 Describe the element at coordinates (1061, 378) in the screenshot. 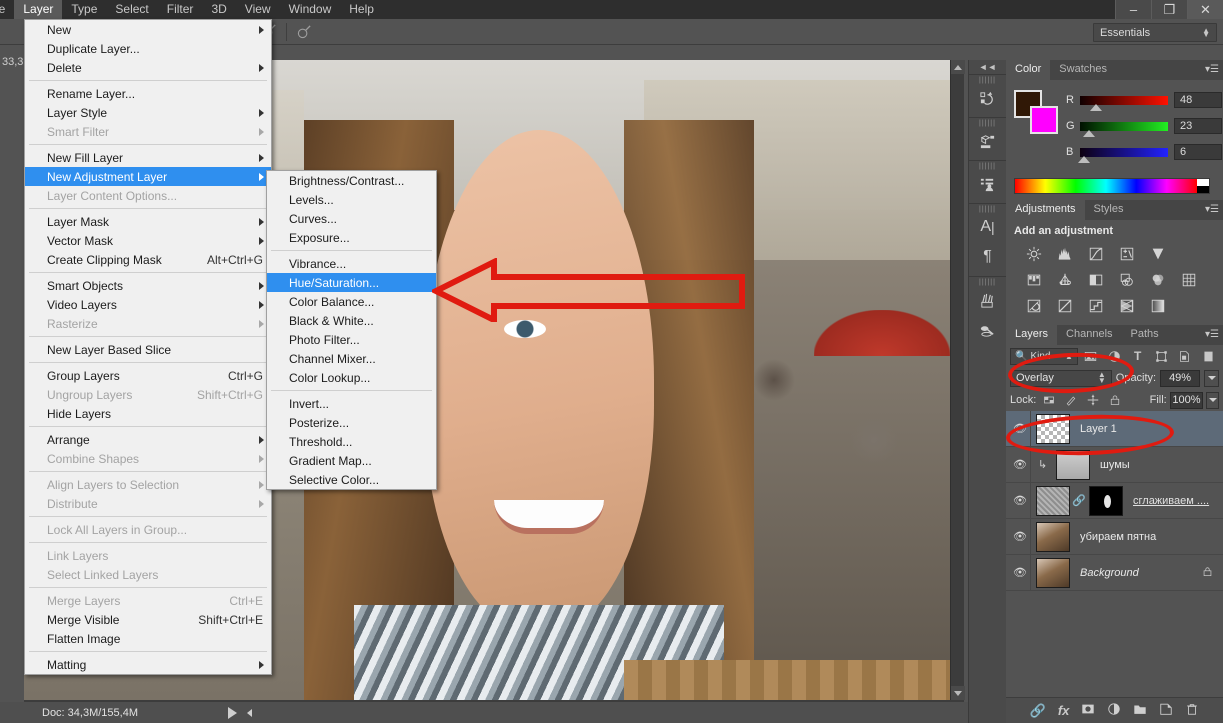

I see `blend-mode-select: Overlay ▲ ▼` at that location.